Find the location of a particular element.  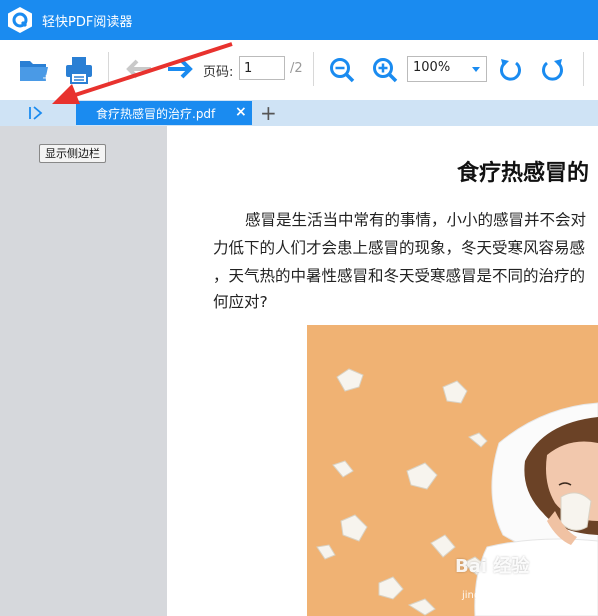

title-bar: 轻快PDF阅读器 is located at coordinates (299, 20).